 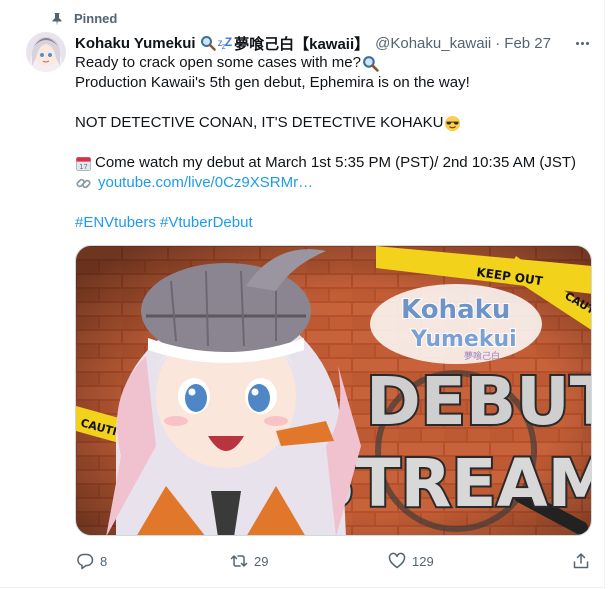 I want to click on retweet-icon, so click(x=239, y=561).